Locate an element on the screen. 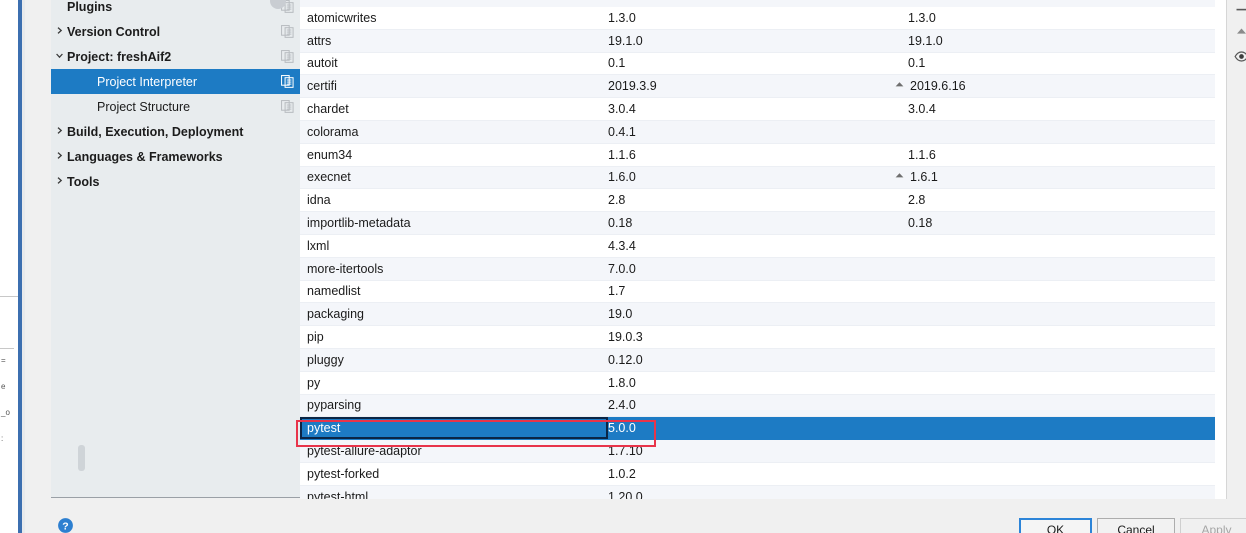 The image size is (1246, 533). sidebar-item-label: Version Control is located at coordinates (114, 31).